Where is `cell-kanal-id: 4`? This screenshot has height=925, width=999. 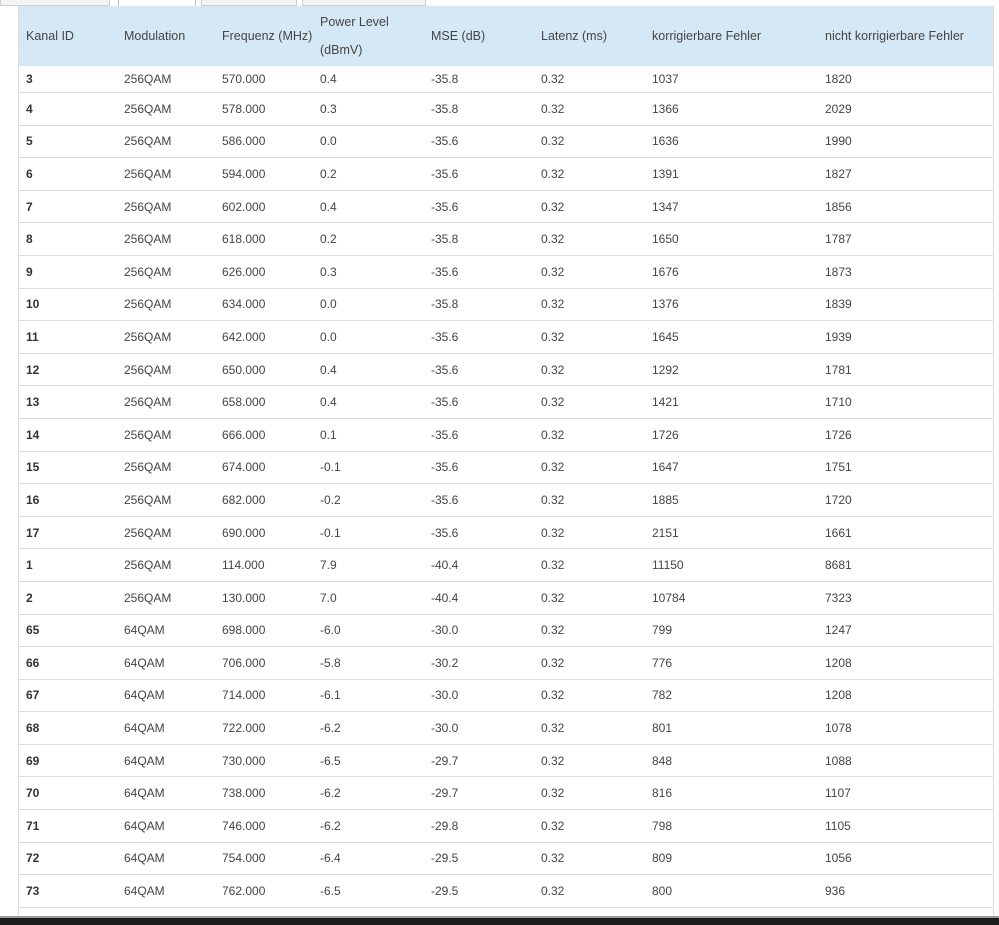 cell-kanal-id: 4 is located at coordinates (68, 109).